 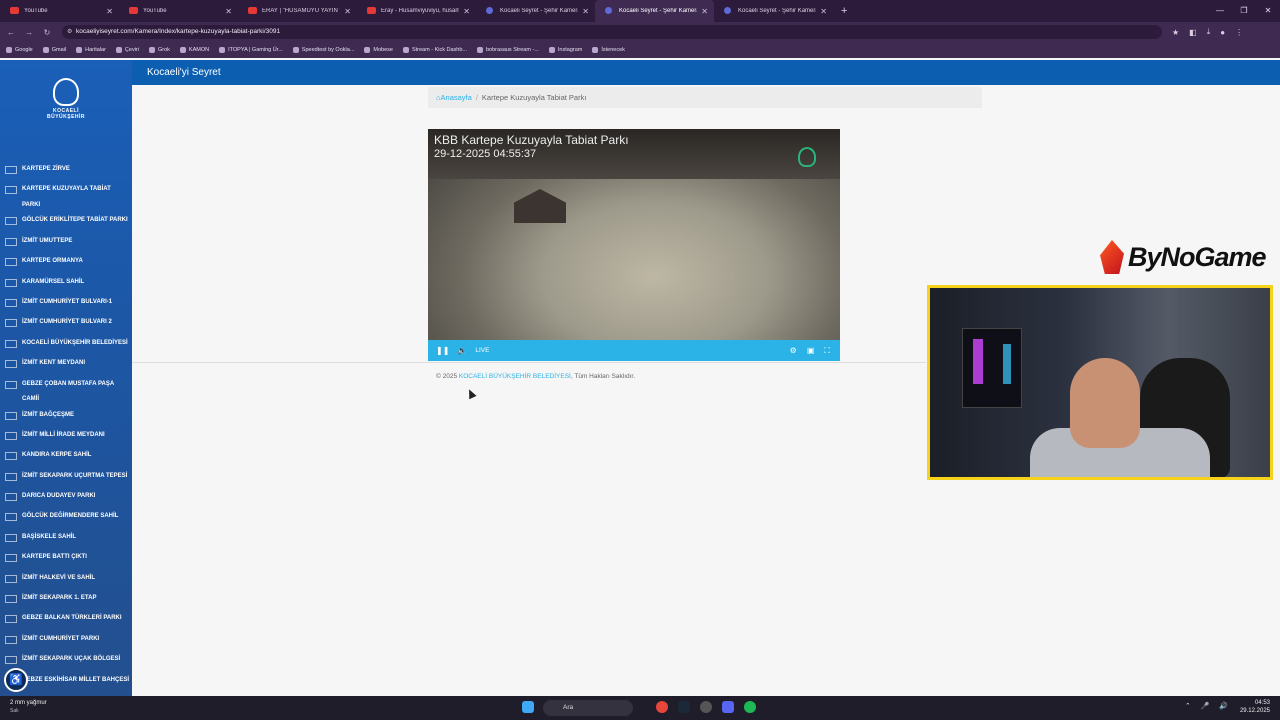 What do you see at coordinates (416, 11) in the screenshot?
I see `browser-tab: Eray - Husamviyuviyu, husamy... ✕` at bounding box center [416, 11].